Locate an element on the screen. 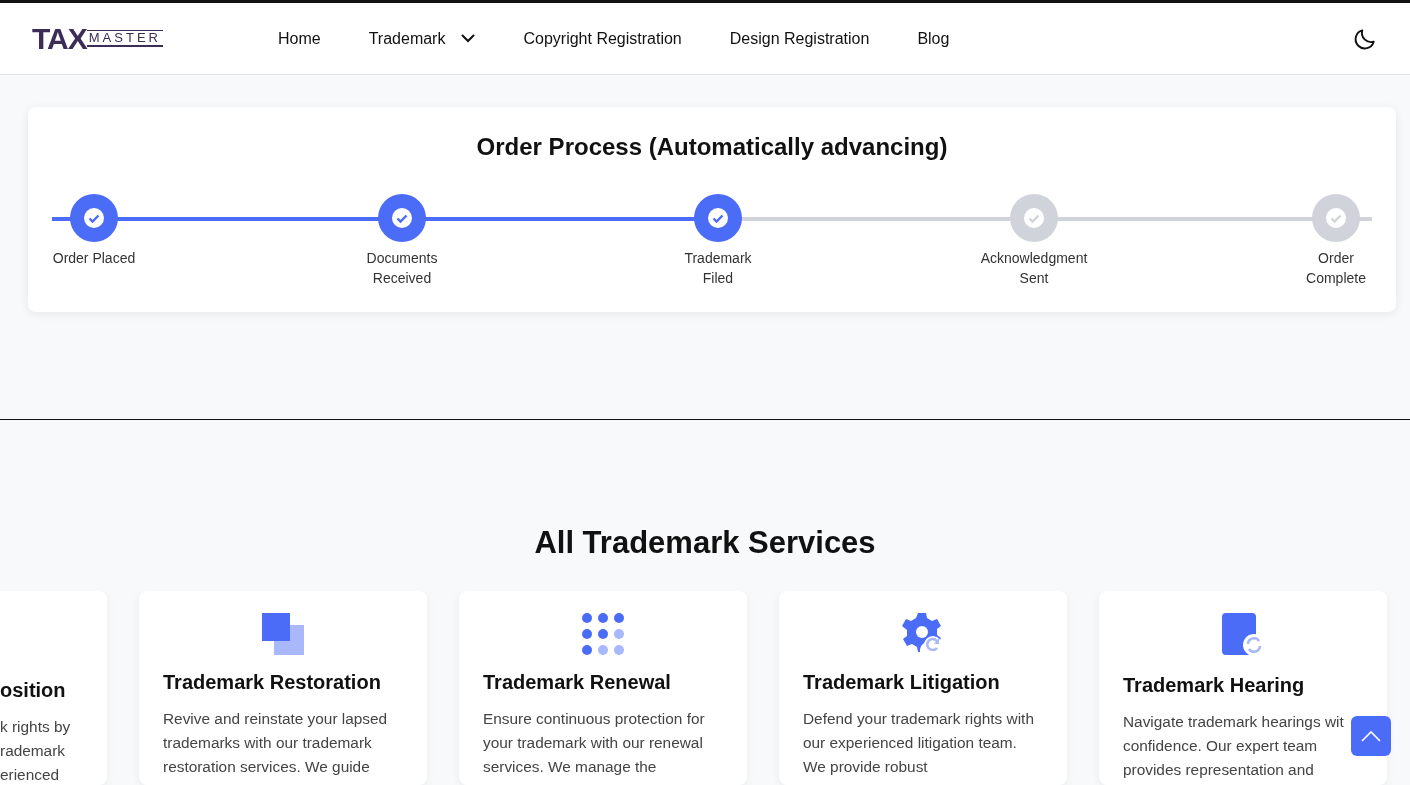 This screenshot has width=1410, height=785. back-to-top-button is located at coordinates (1371, 736).